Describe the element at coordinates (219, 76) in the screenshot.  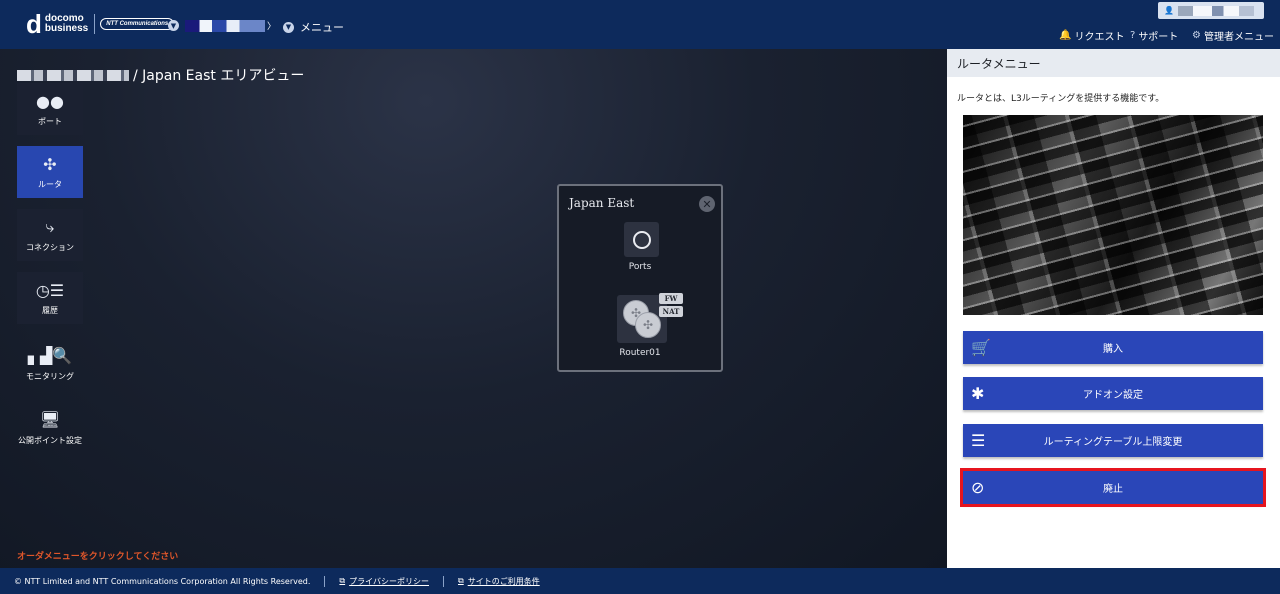
I see `page-title-text: / Japan East エリアビュー` at that location.